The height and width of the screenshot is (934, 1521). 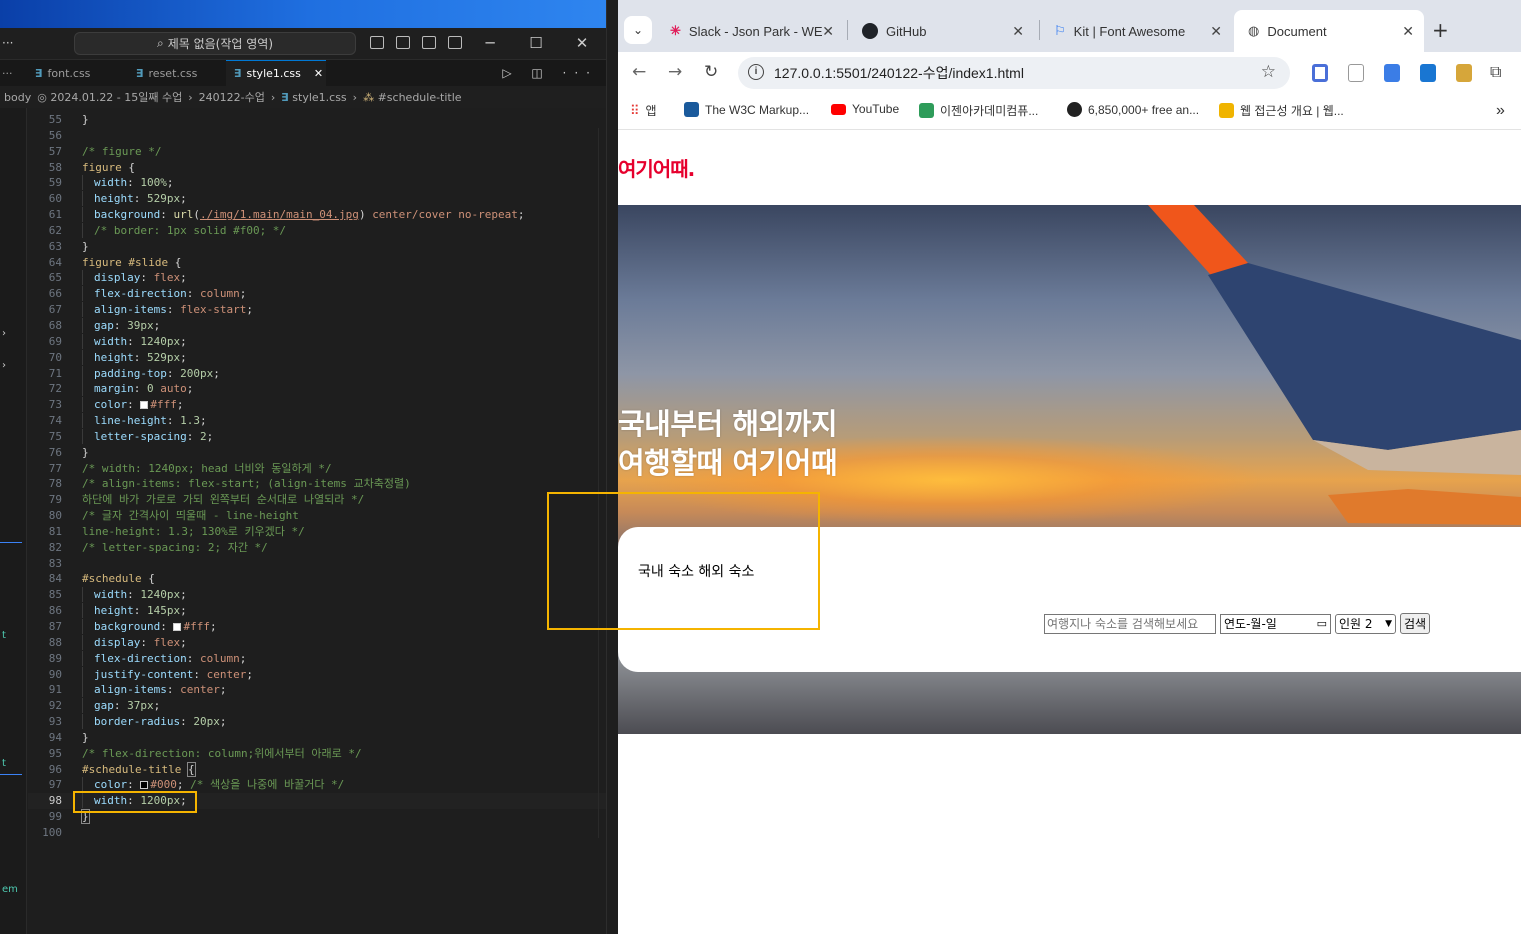 What do you see at coordinates (317, 516) in the screenshot?
I see `code-line: 80 /* 글자 간격사이 띄울때 - line-height` at bounding box center [317, 516].